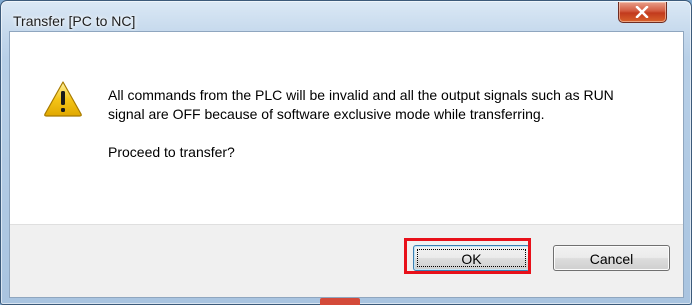  Describe the element at coordinates (340, 301) in the screenshot. I see `taskbar-fragment` at that location.